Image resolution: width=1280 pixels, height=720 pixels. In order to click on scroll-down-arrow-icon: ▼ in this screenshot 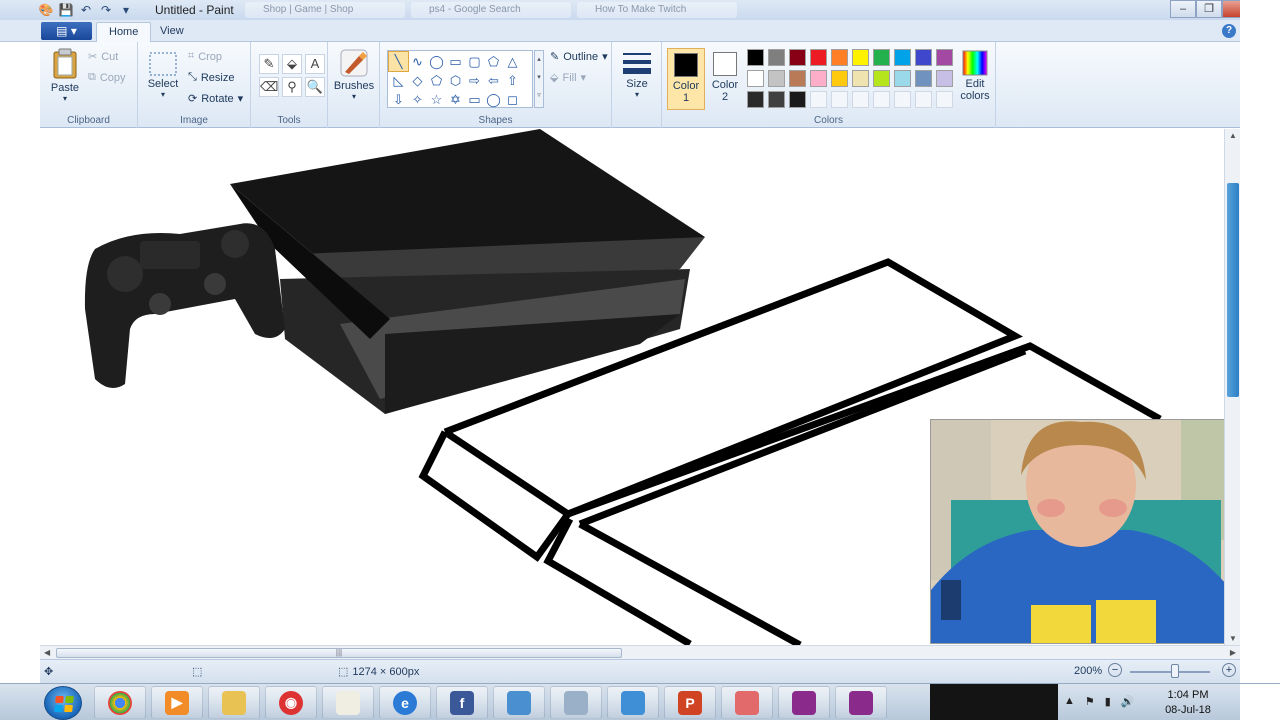, I will do `click(1233, 638)`.